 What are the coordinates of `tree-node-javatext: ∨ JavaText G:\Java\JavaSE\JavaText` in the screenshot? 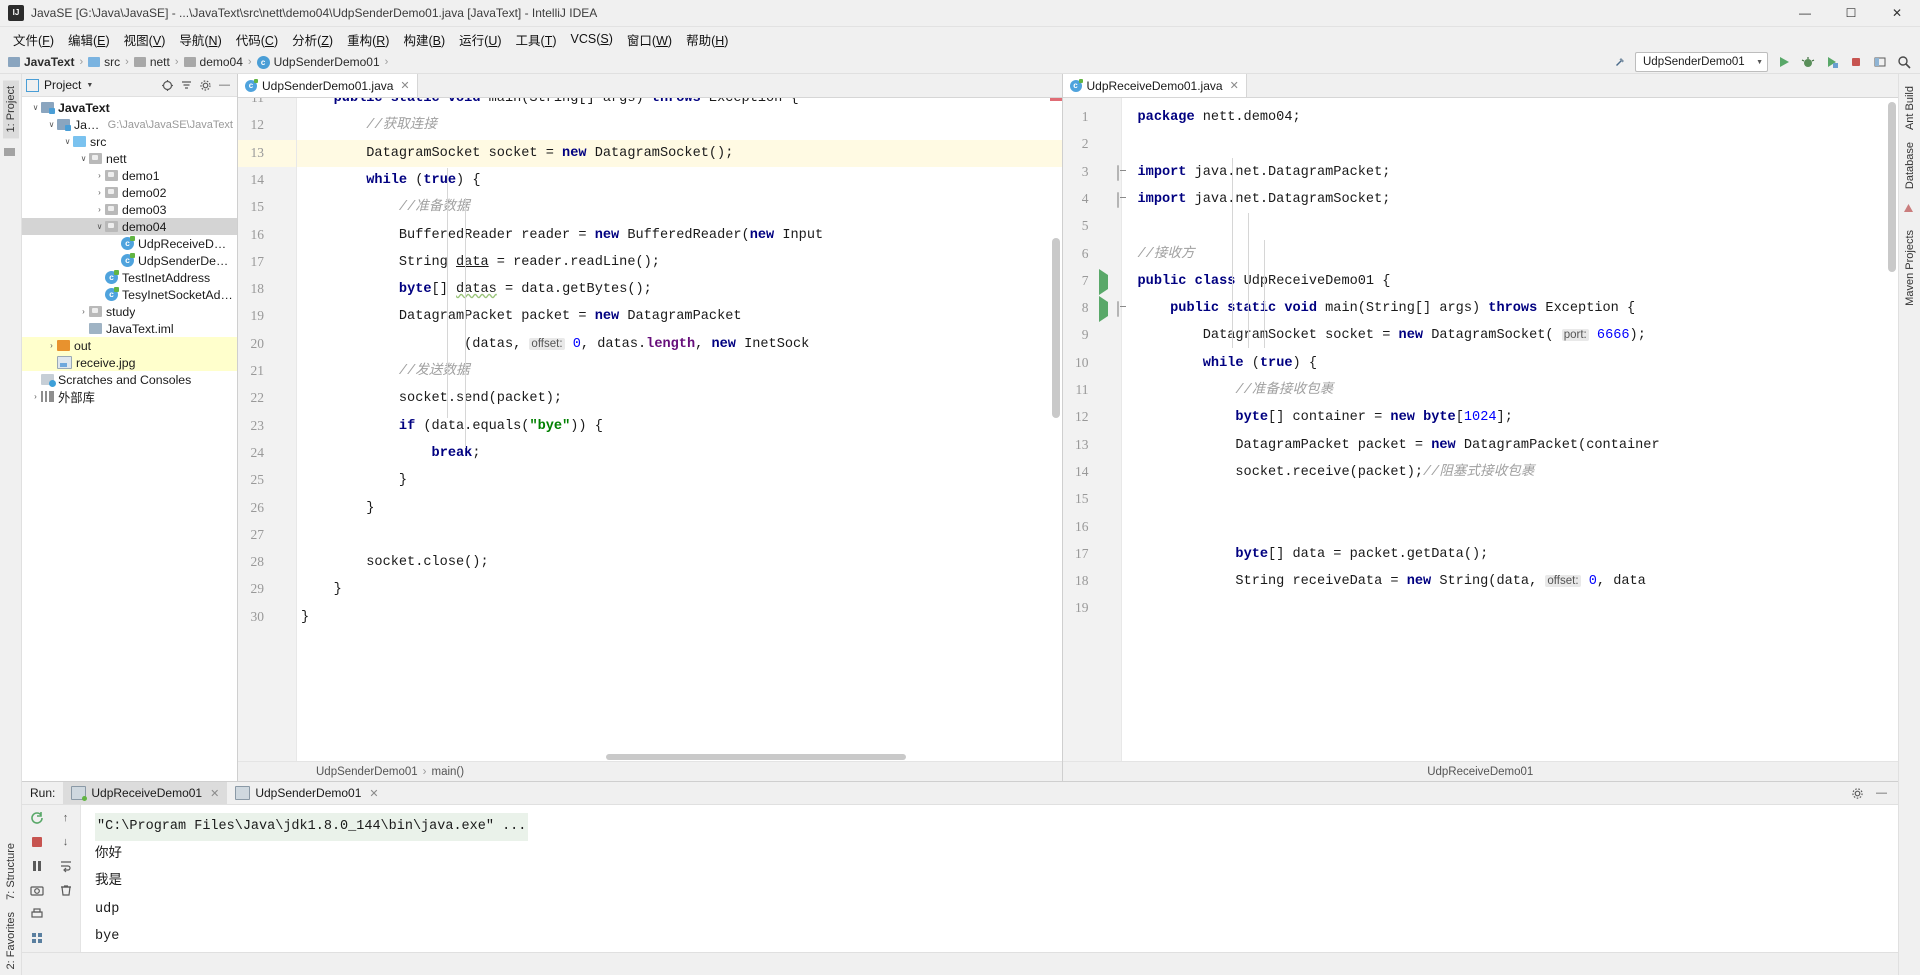 It's located at (129, 124).